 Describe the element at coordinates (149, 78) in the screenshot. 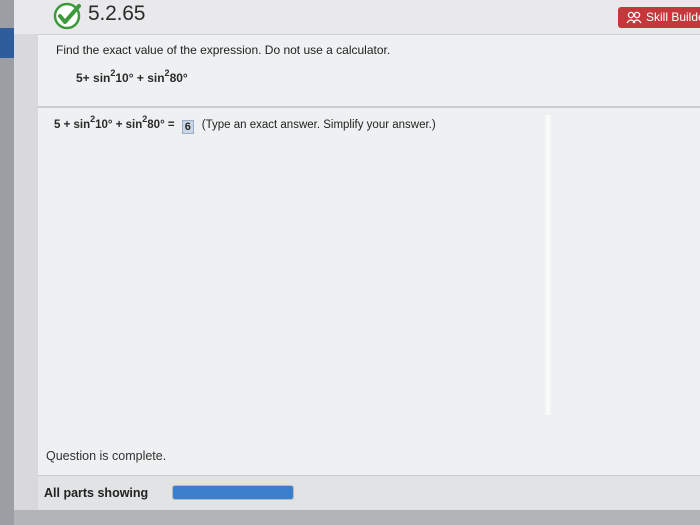

I see `expr-plus: + sin` at that location.